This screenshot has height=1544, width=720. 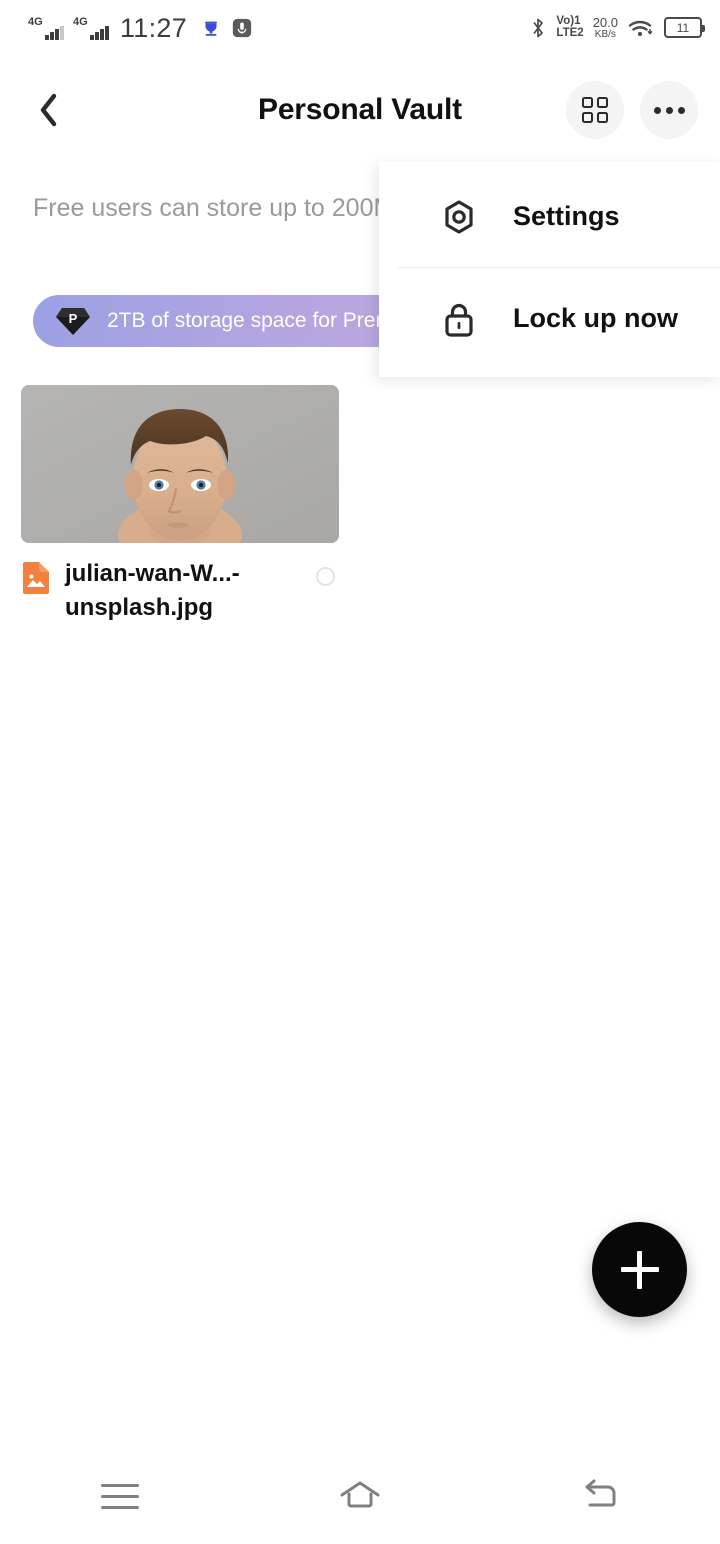 I want to click on overflow-dropdown-menu: Settings Lock up now, so click(x=549, y=269).